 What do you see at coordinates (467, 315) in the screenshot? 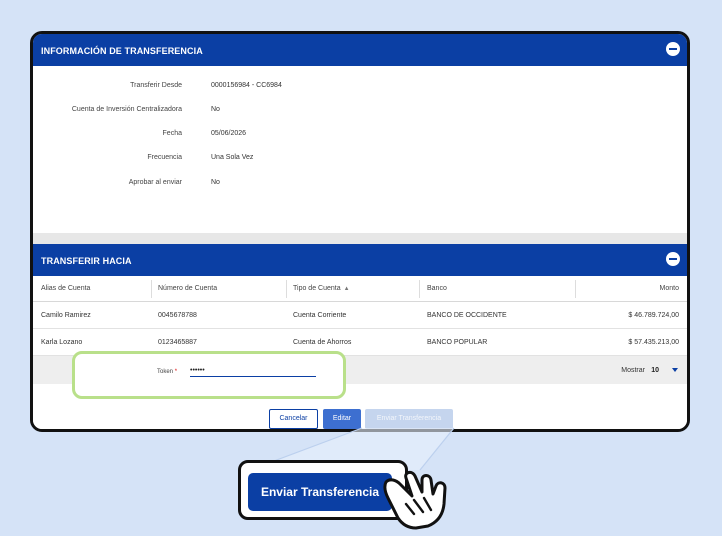
I see `cell-bank: BANCO DE OCCIDENTE` at bounding box center [467, 315].